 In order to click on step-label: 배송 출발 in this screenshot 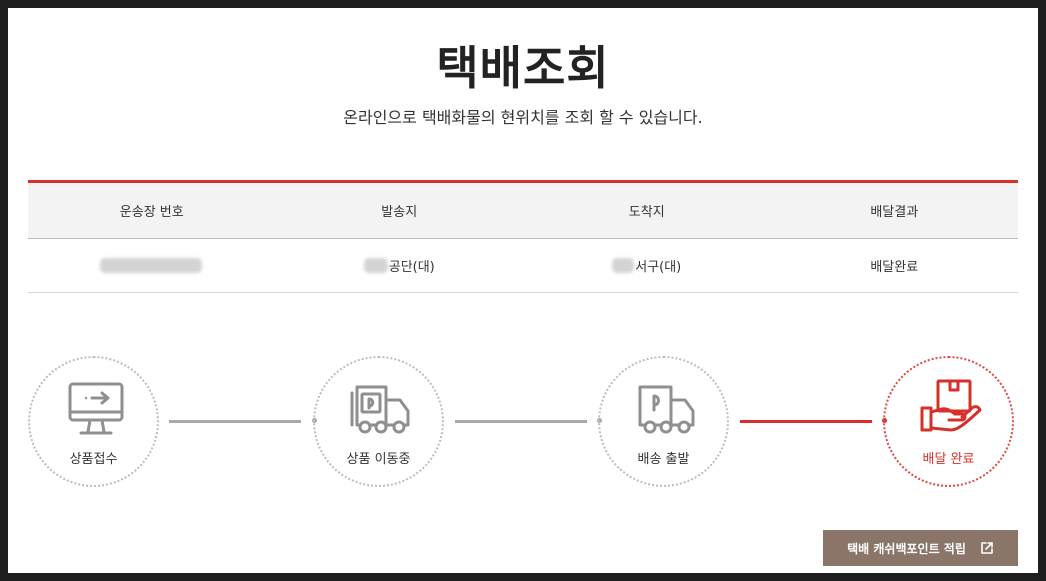, I will do `click(663, 459)`.